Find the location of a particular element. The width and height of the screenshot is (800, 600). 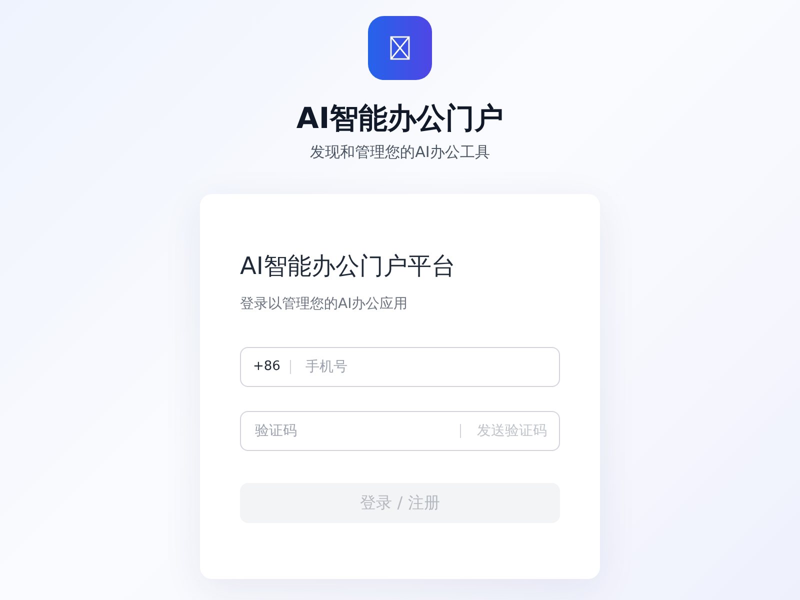

card-subtitle: 登录以管理您的AI办公应用 is located at coordinates (324, 304).